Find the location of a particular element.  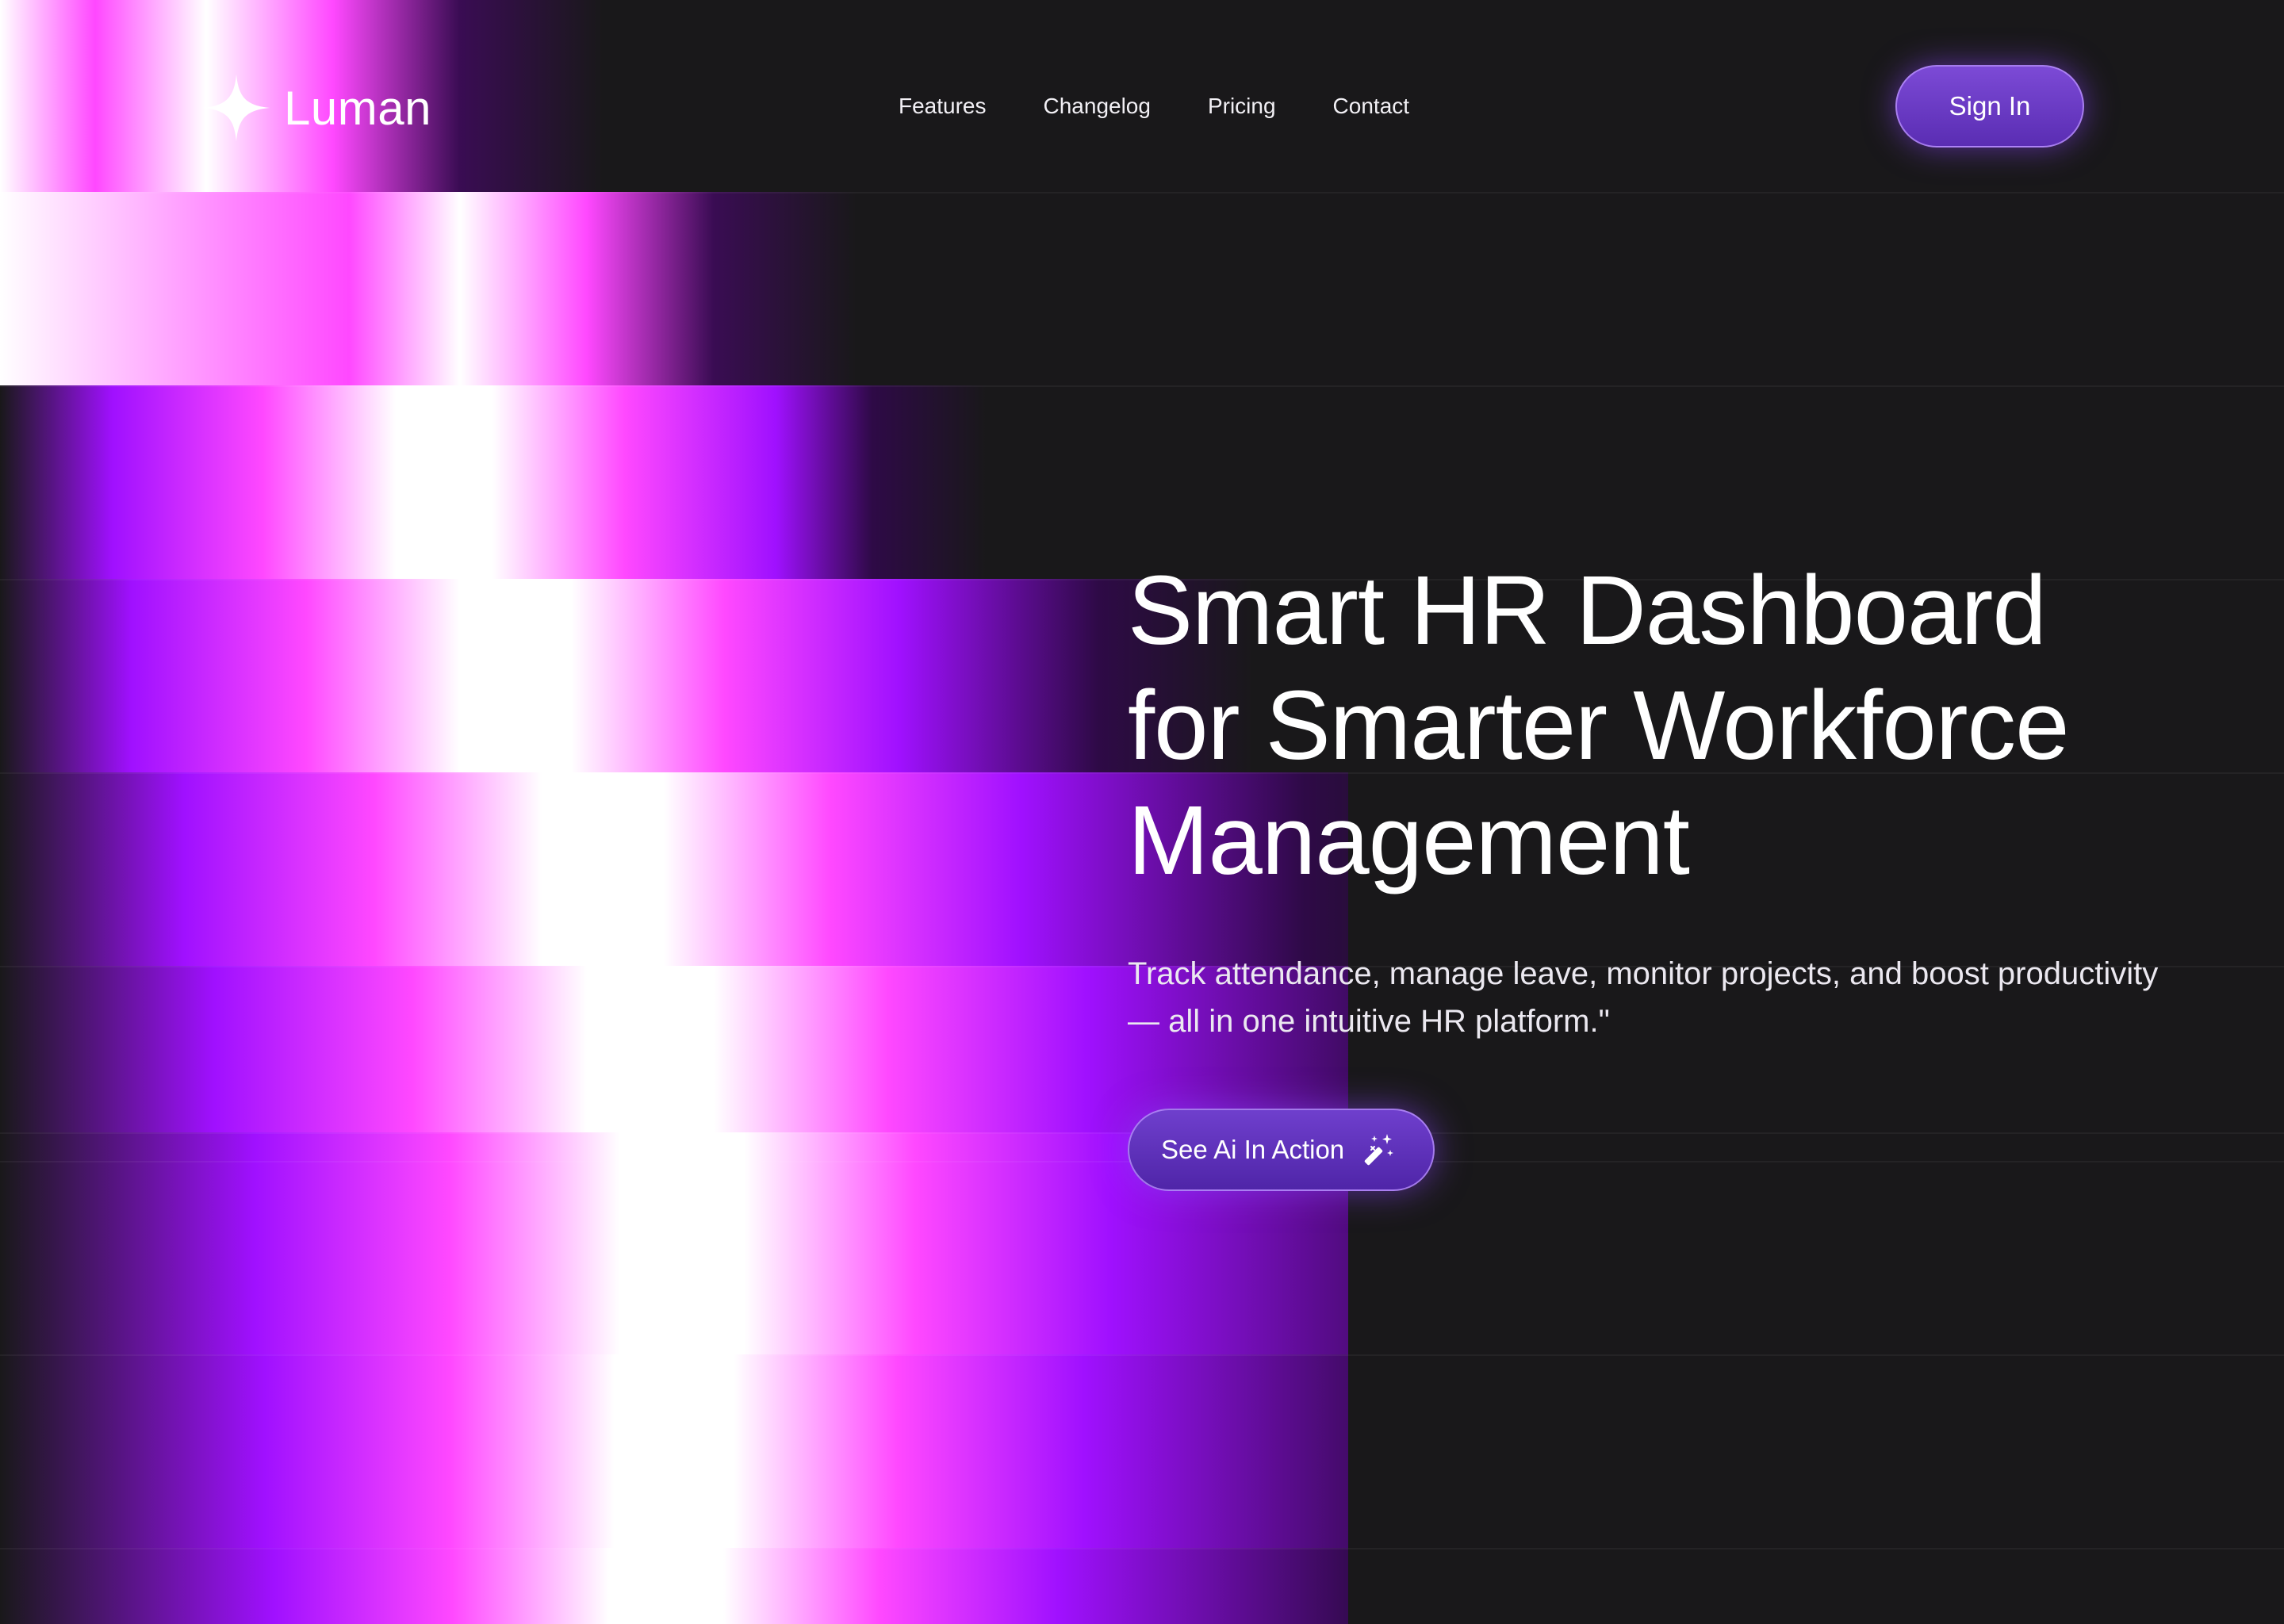

brand-name: Luman is located at coordinates (357, 108).